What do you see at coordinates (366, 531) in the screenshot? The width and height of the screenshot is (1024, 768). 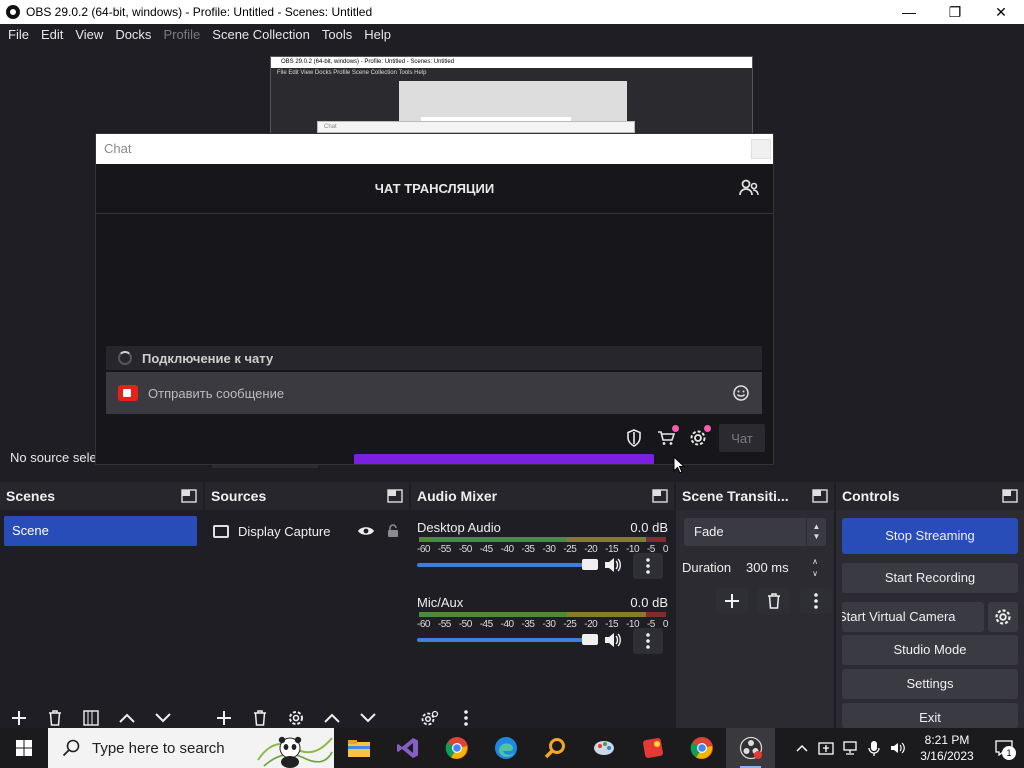 I see `eye-icon` at bounding box center [366, 531].